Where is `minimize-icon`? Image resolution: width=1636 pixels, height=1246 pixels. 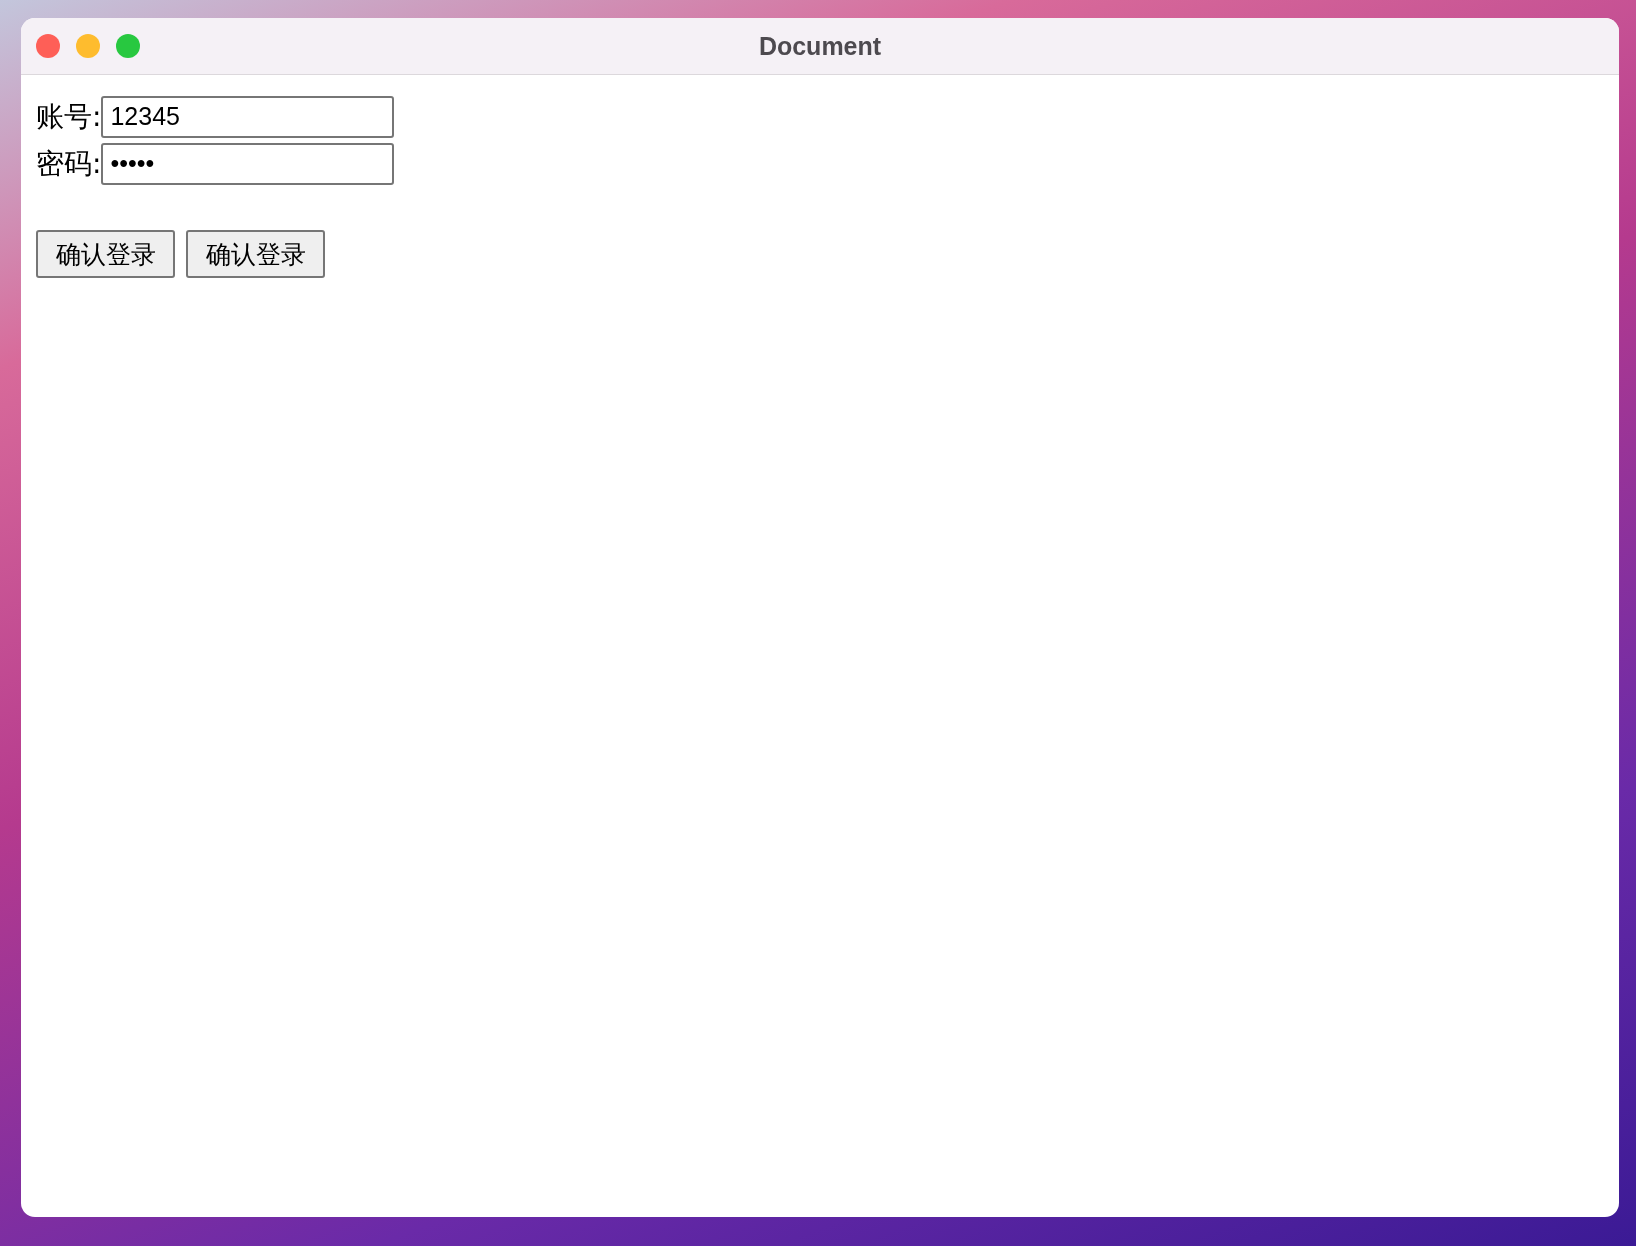
minimize-icon is located at coordinates (88, 46).